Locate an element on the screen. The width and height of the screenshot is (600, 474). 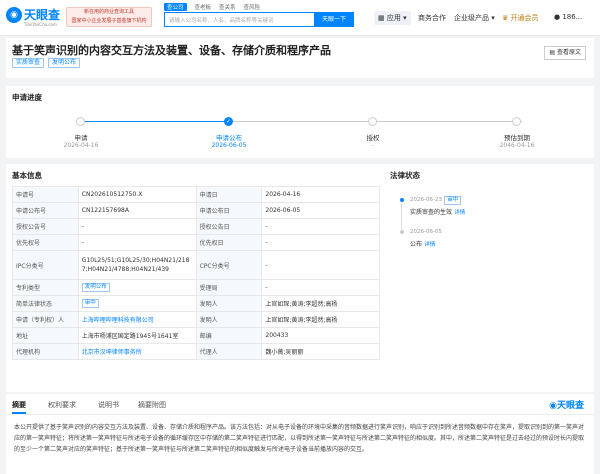
step-label-grant: 授权 is located at coordinates (373, 138).